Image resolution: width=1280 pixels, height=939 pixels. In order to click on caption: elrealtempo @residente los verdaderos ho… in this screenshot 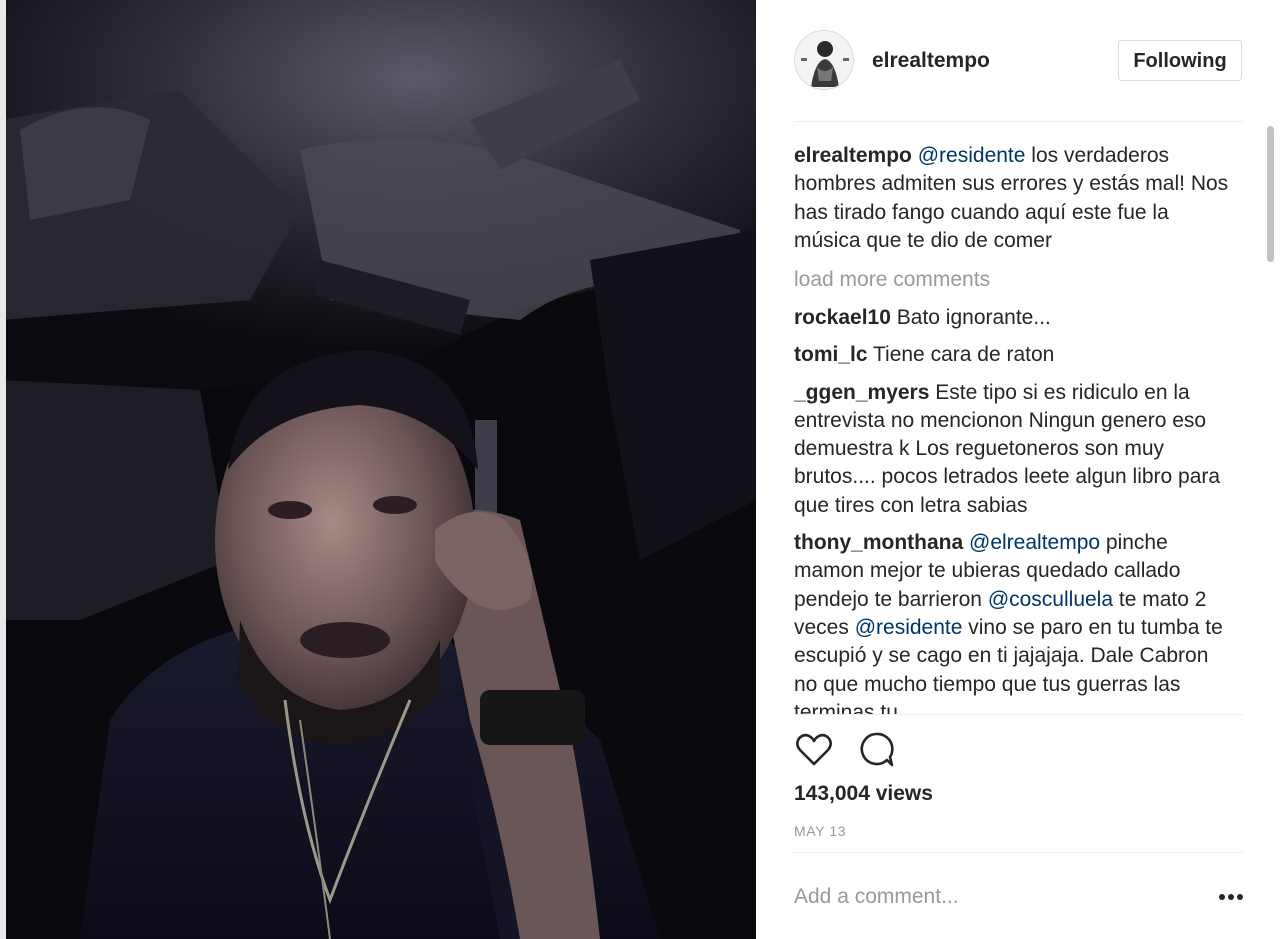, I will do `click(1014, 198)`.